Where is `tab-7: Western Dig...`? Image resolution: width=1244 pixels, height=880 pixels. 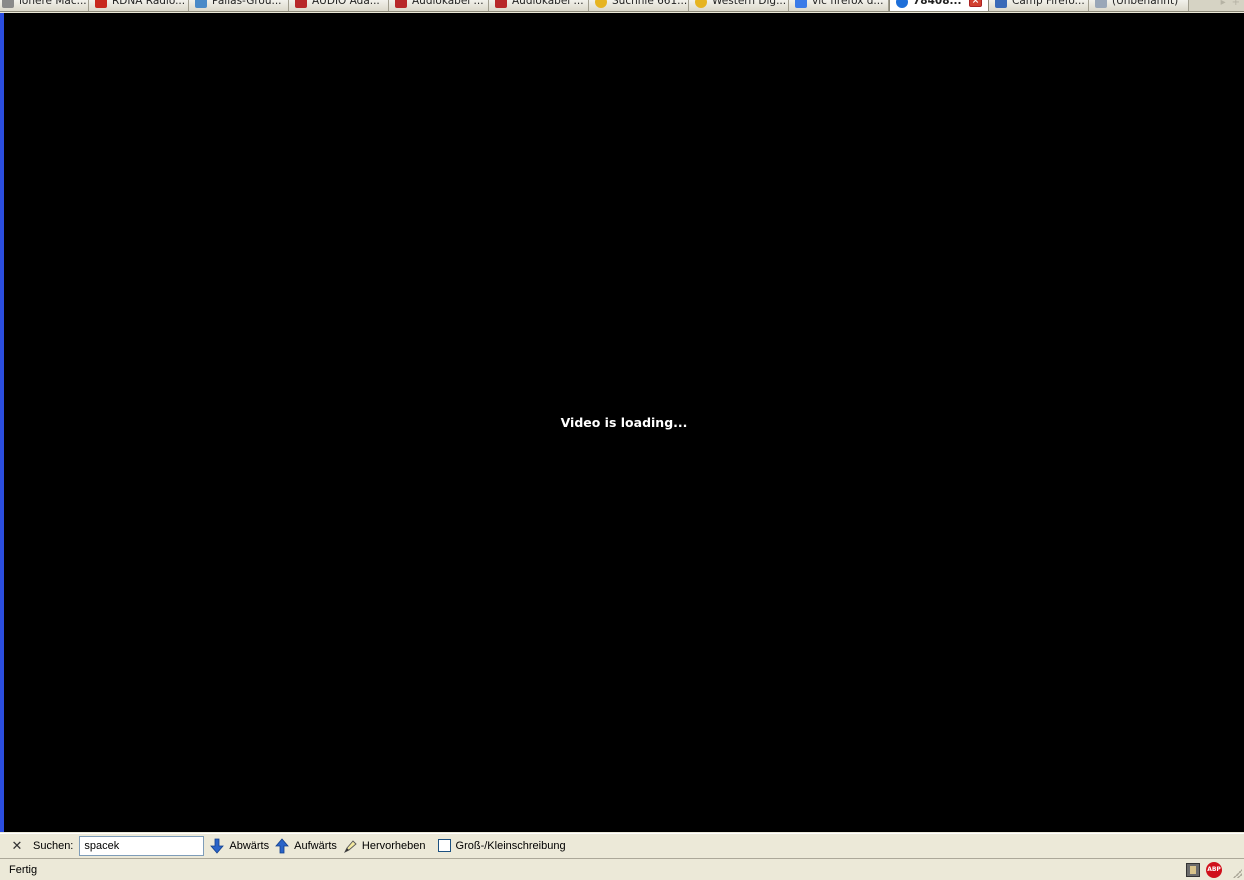
tab-7: Western Dig... is located at coordinates (739, 5).